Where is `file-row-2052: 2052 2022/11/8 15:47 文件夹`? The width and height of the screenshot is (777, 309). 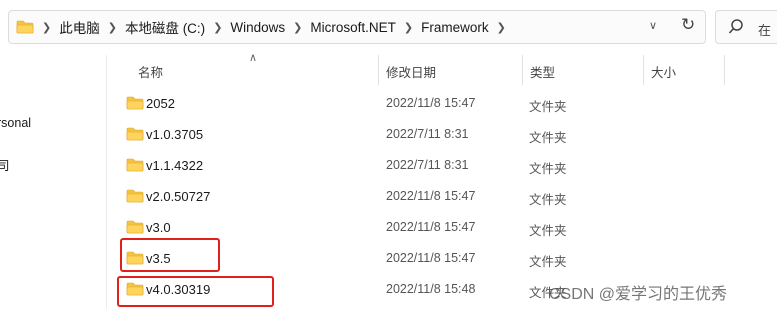
file-row-2052: 2052 2022/11/8 15:47 文件夹 is located at coordinates (448, 103).